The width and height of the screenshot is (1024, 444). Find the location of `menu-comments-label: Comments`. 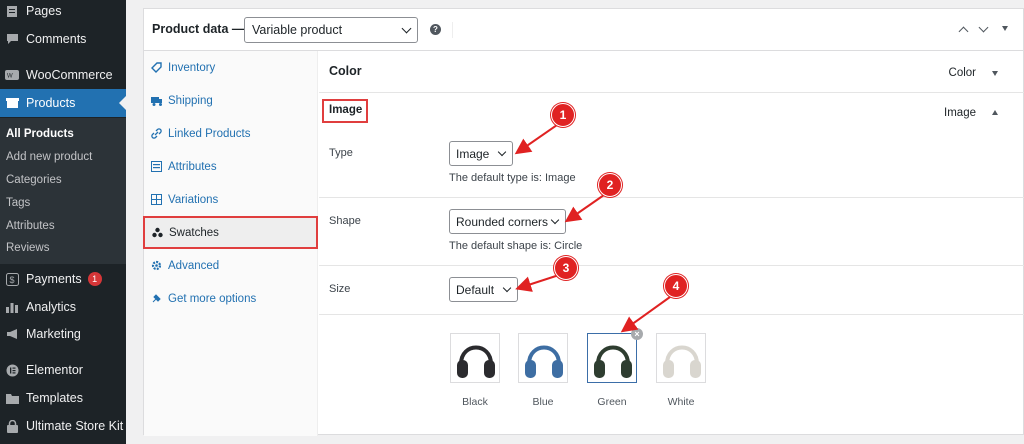

menu-comments-label: Comments is located at coordinates (56, 39).